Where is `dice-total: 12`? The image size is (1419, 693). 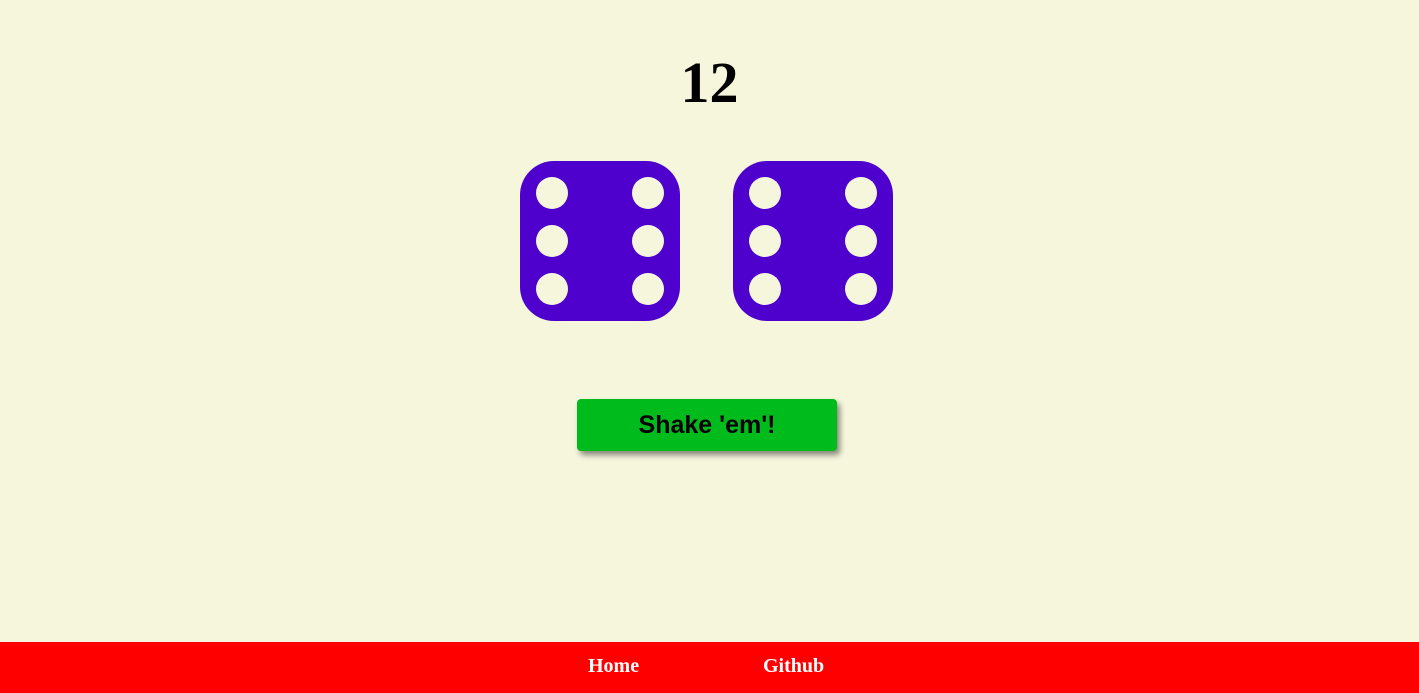
dice-total: 12 is located at coordinates (709, 82).